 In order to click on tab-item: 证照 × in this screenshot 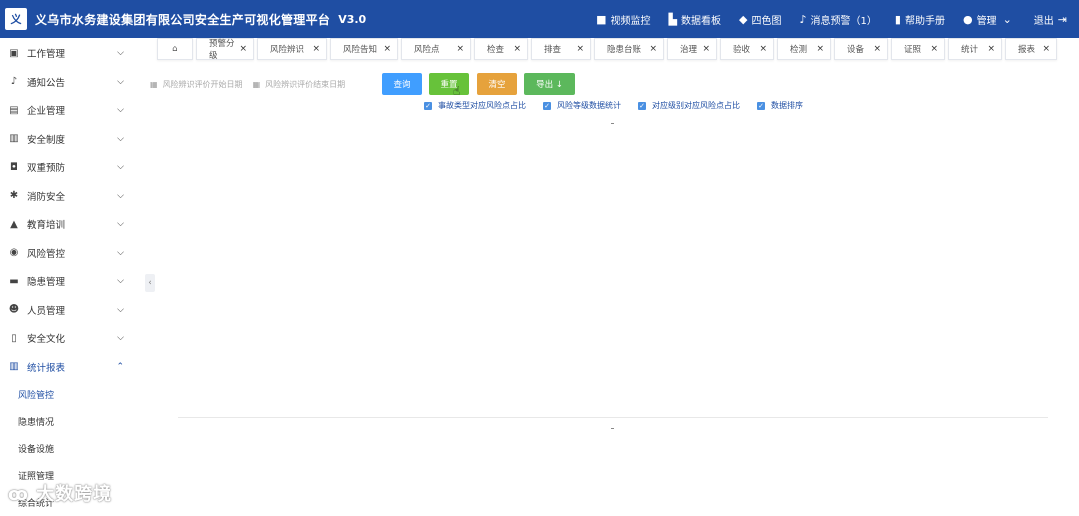, I will do `click(918, 49)`.